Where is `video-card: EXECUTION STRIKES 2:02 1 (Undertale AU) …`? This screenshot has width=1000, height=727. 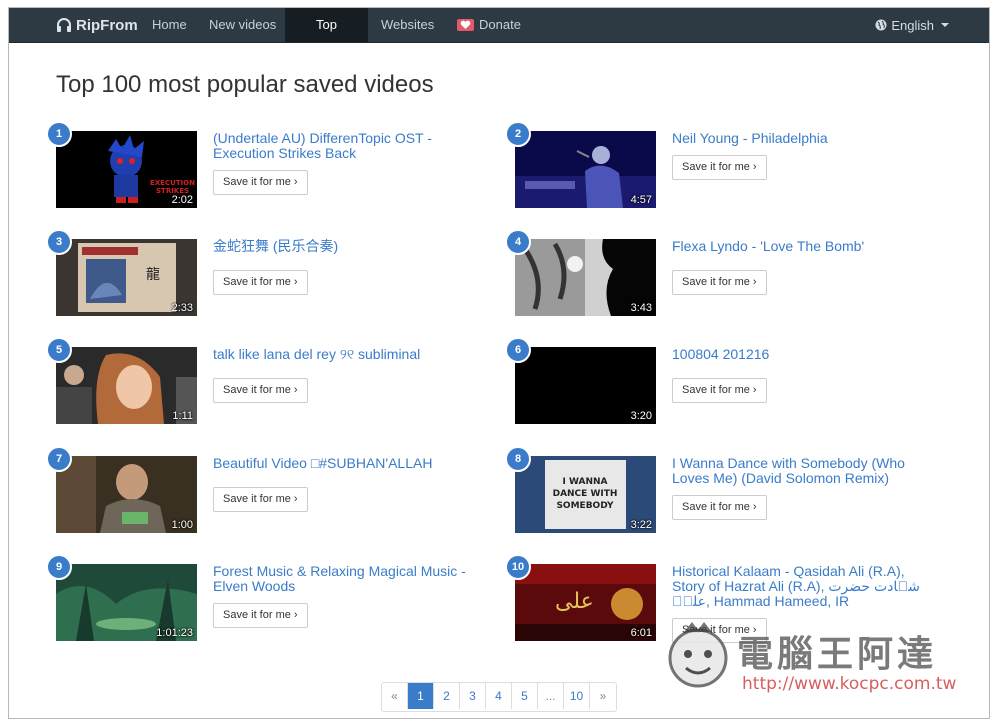 video-card: EXECUTION STRIKES 2:02 1 (Undertale AU) … is located at coordinates (271, 166).